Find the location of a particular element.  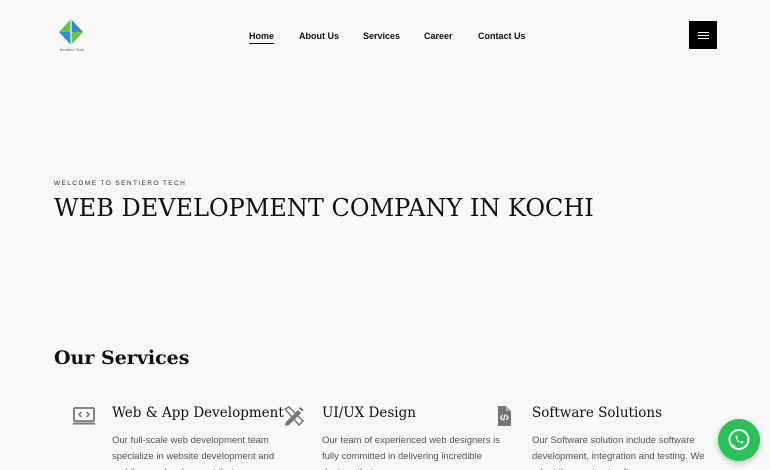

services-heading: Our Services is located at coordinates (122, 358).